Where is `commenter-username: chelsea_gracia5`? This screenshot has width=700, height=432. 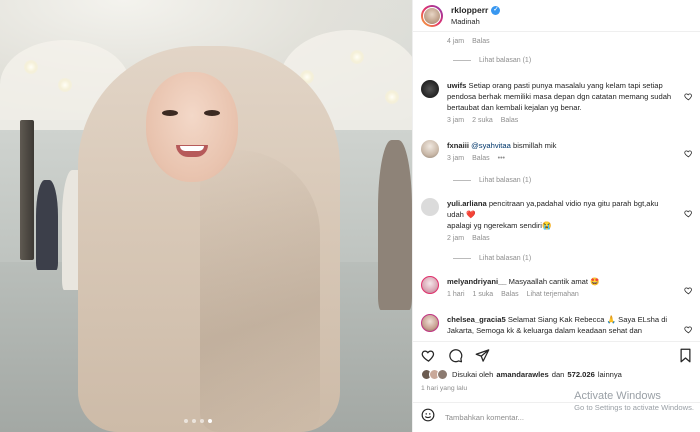
commenter-username: chelsea_gracia5 is located at coordinates (476, 319).